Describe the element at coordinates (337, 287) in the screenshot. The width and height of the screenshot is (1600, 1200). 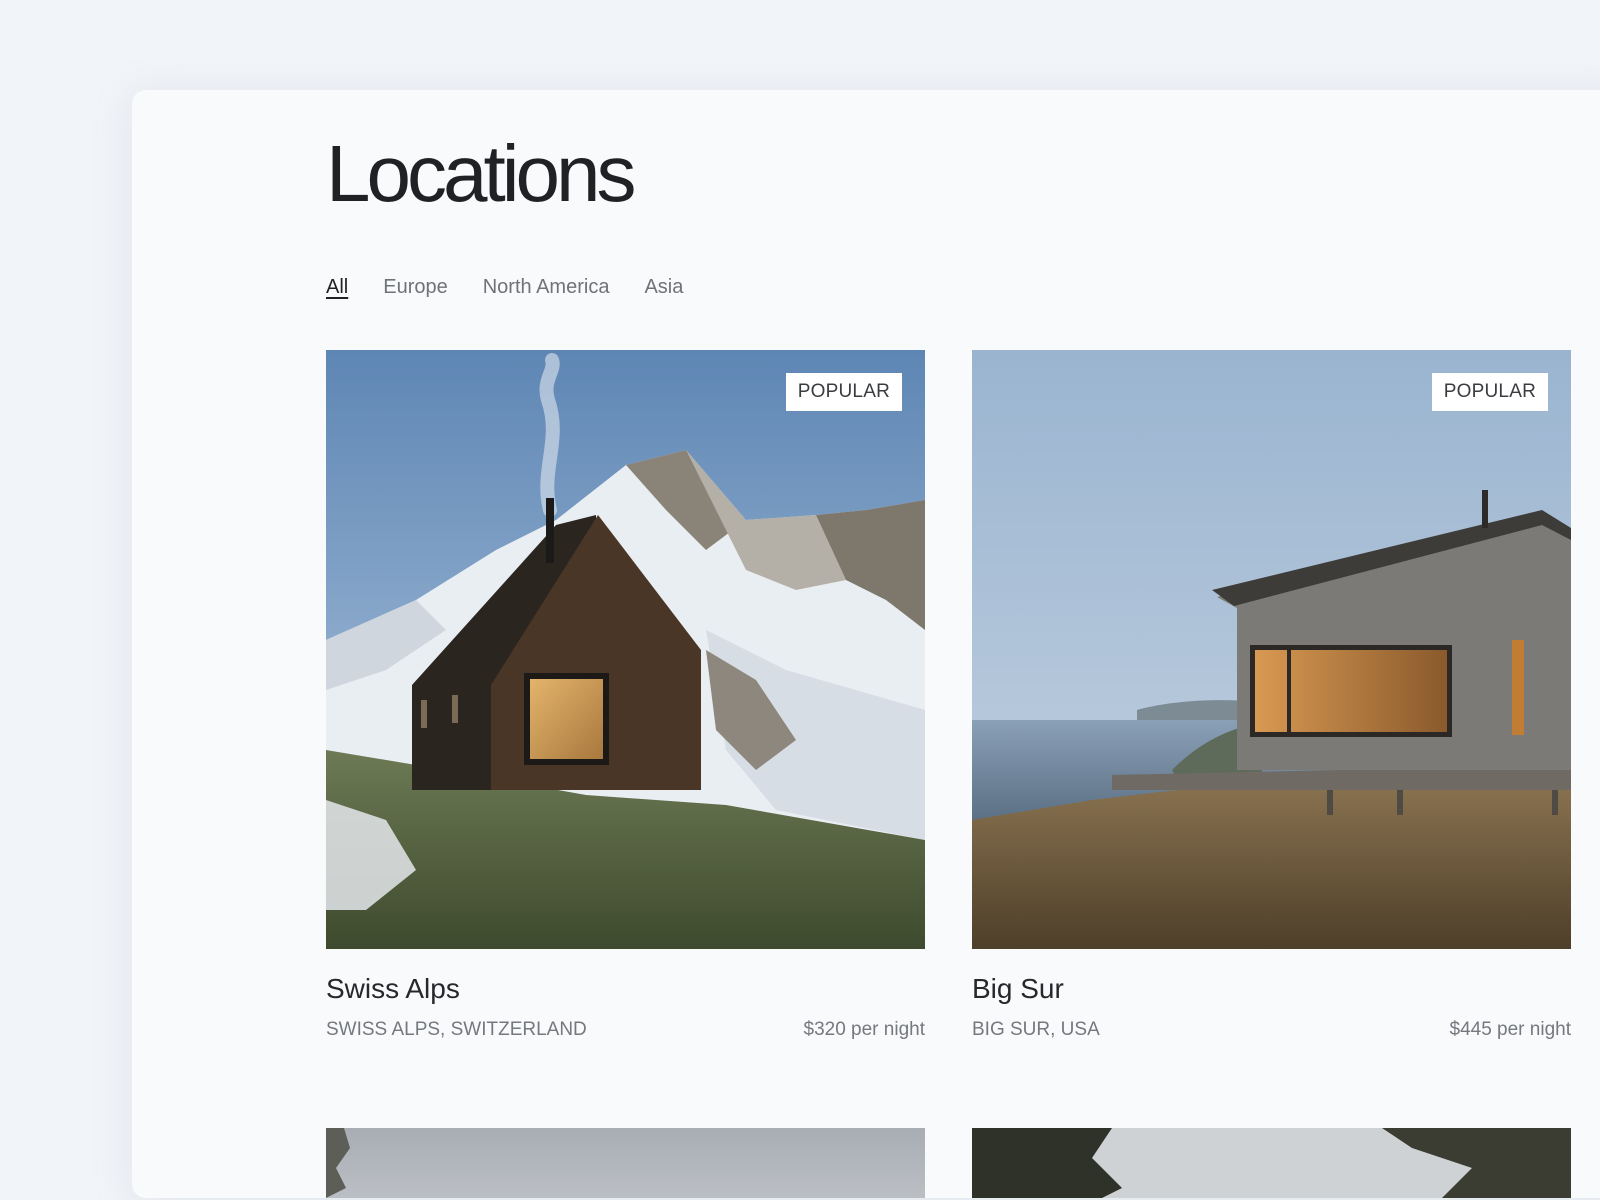
I see `tab-all: All` at that location.